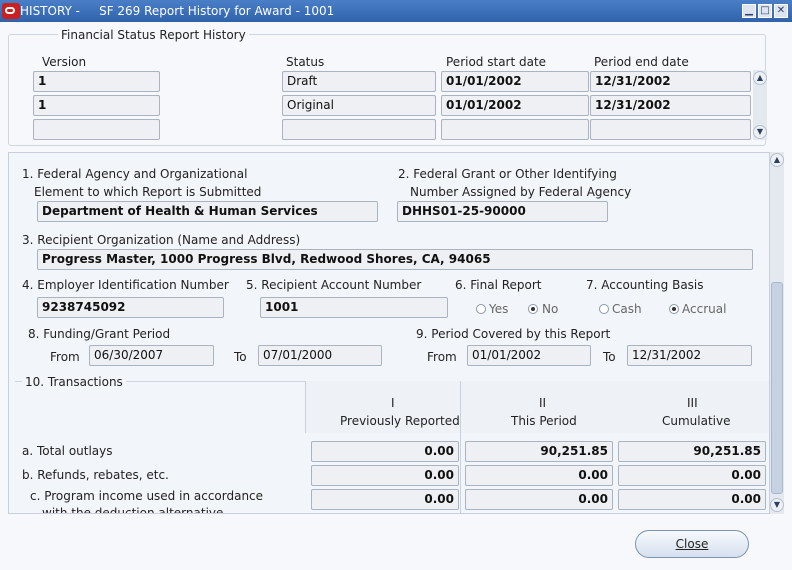 The image size is (792, 570). What do you see at coordinates (645, 285) in the screenshot?
I see `f7-label: 7. Accounting Basis` at bounding box center [645, 285].